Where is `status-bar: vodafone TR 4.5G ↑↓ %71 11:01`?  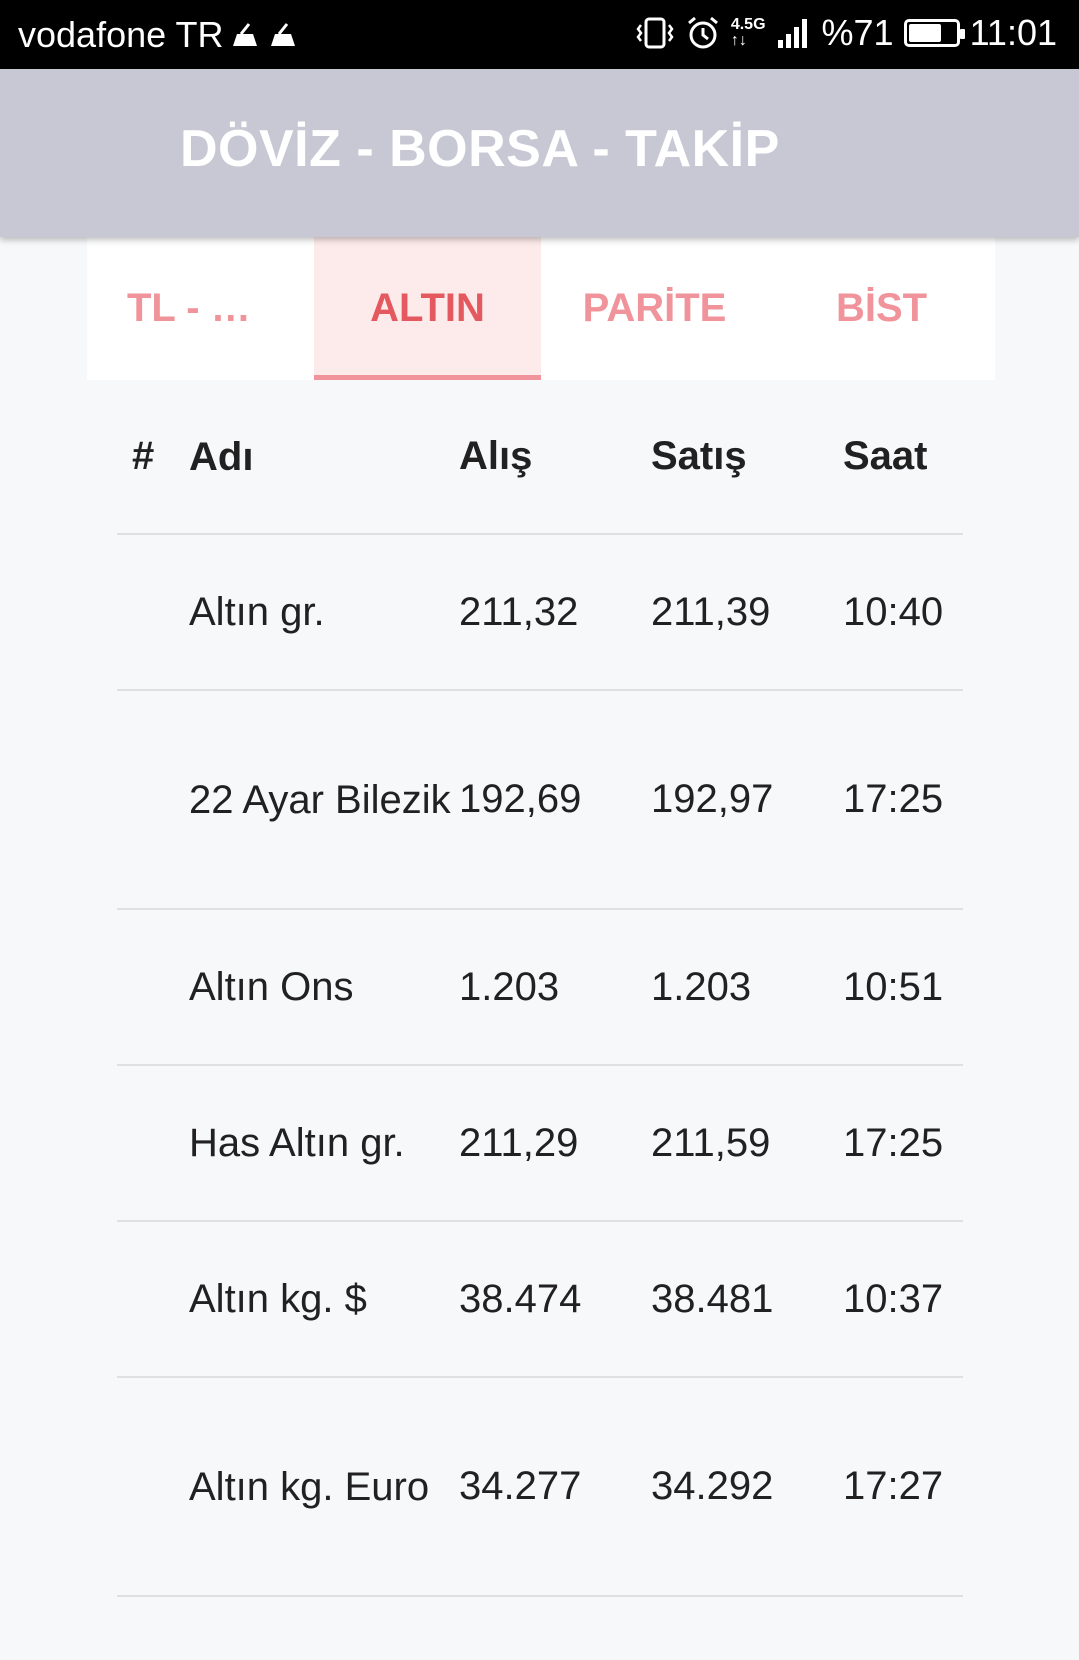 status-bar: vodafone TR 4.5G ↑↓ %71 11:01 is located at coordinates (539, 34).